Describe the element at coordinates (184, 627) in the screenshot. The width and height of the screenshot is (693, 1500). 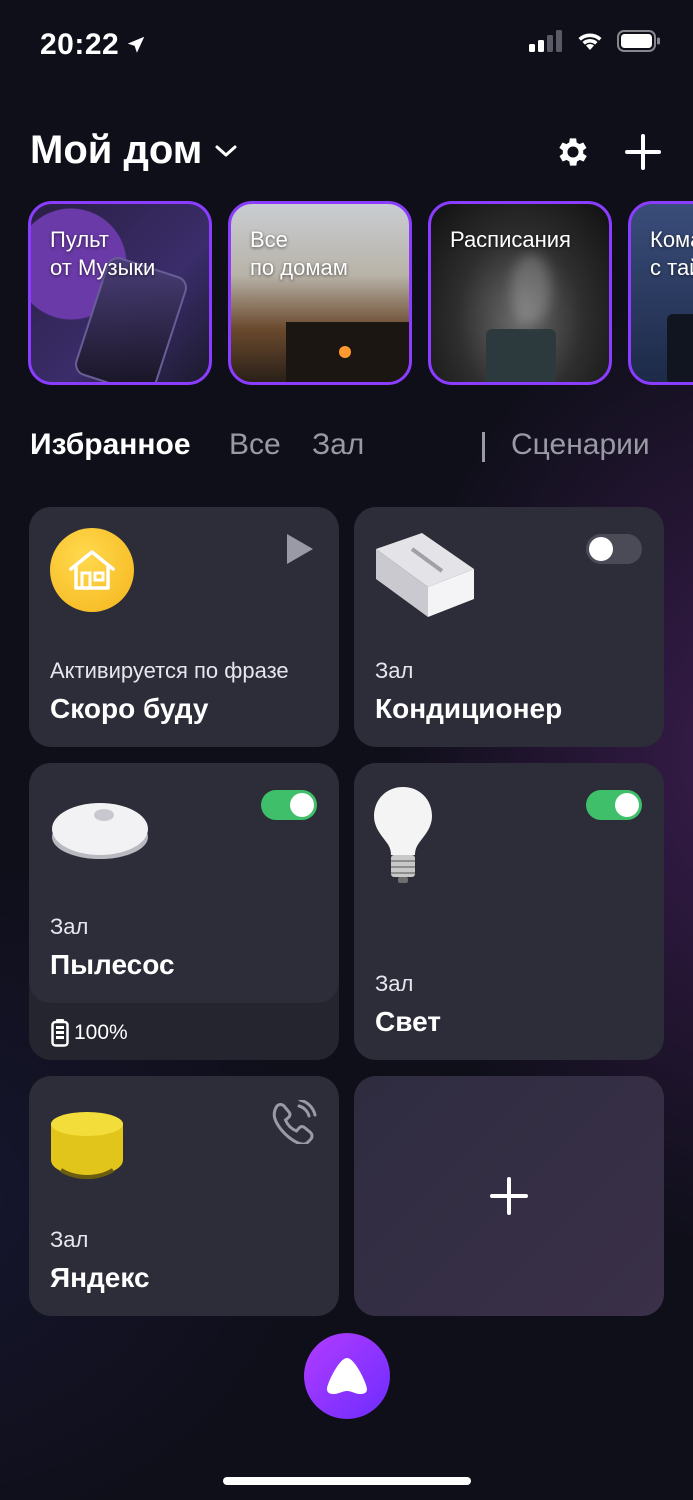
I see `scenario-card: Активируется по фразе Скоро буду` at that location.